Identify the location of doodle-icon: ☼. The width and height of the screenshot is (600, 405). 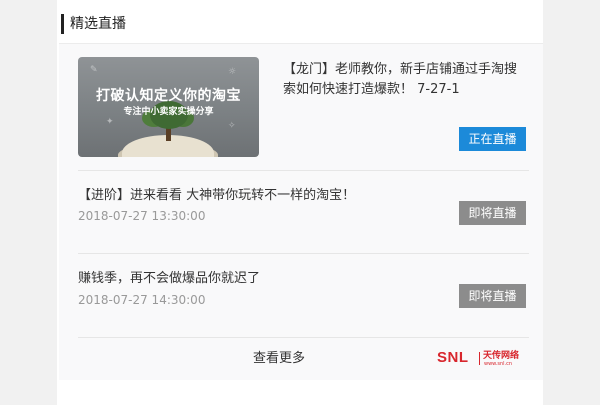
(232, 72).